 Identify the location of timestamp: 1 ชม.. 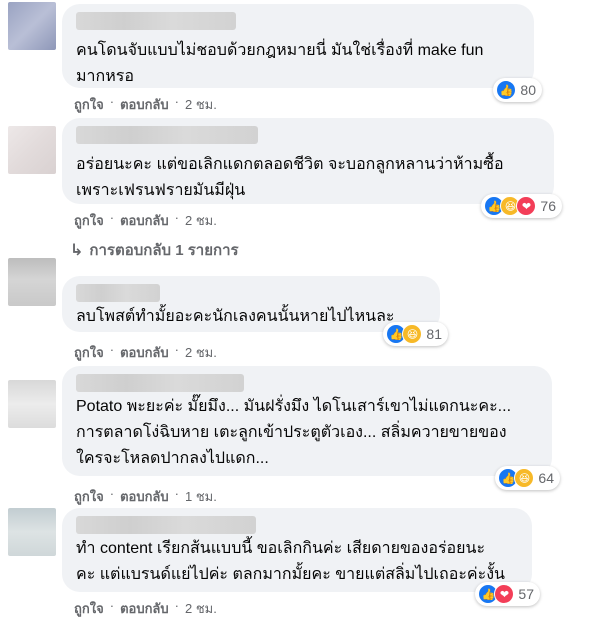
(201, 496).